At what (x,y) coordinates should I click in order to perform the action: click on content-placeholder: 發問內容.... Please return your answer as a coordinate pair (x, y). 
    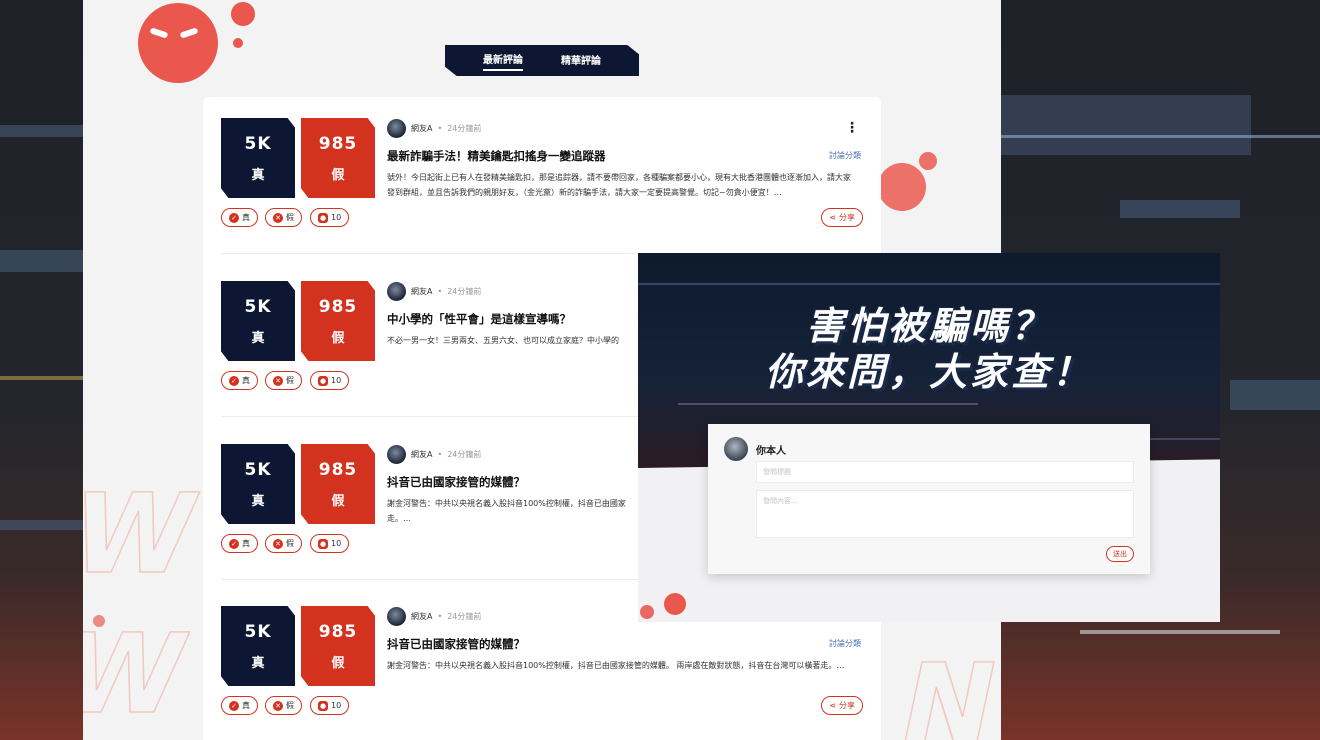
    Looking at the image, I should click on (780, 501).